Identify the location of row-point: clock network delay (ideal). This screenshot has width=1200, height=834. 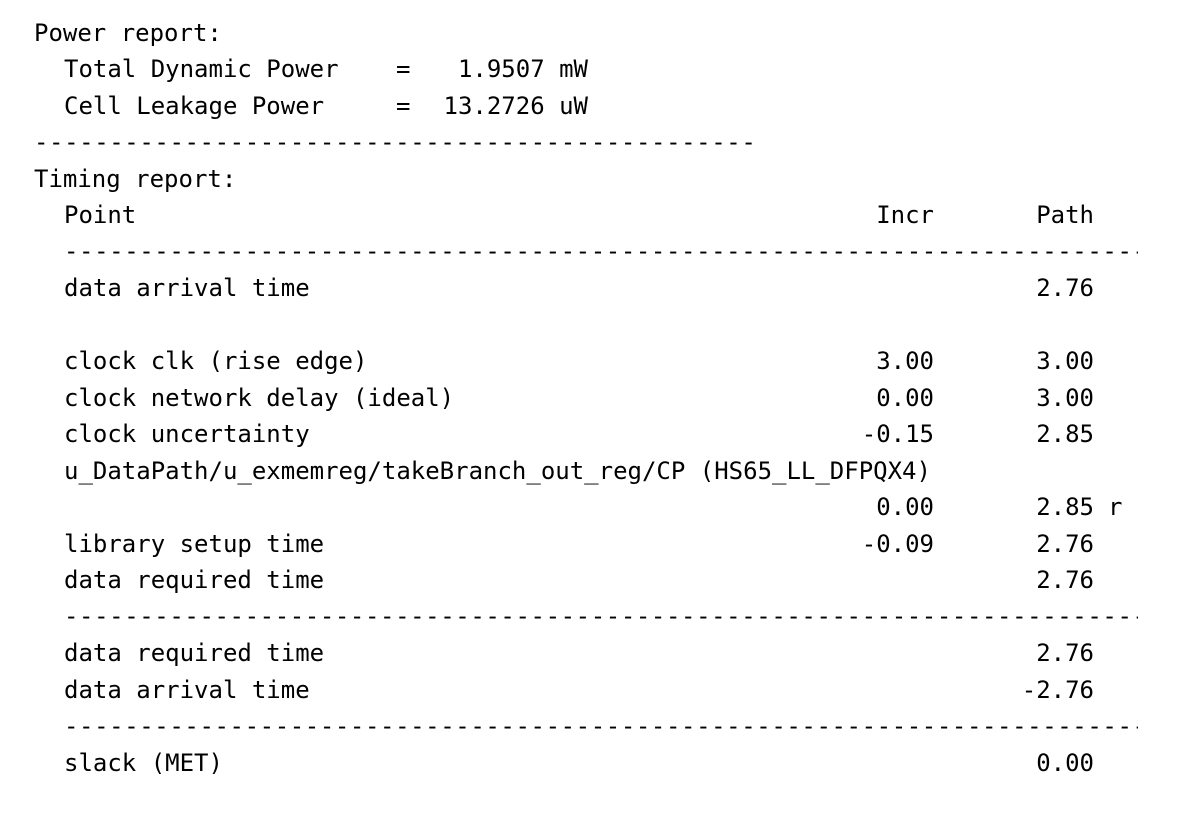
(259, 398).